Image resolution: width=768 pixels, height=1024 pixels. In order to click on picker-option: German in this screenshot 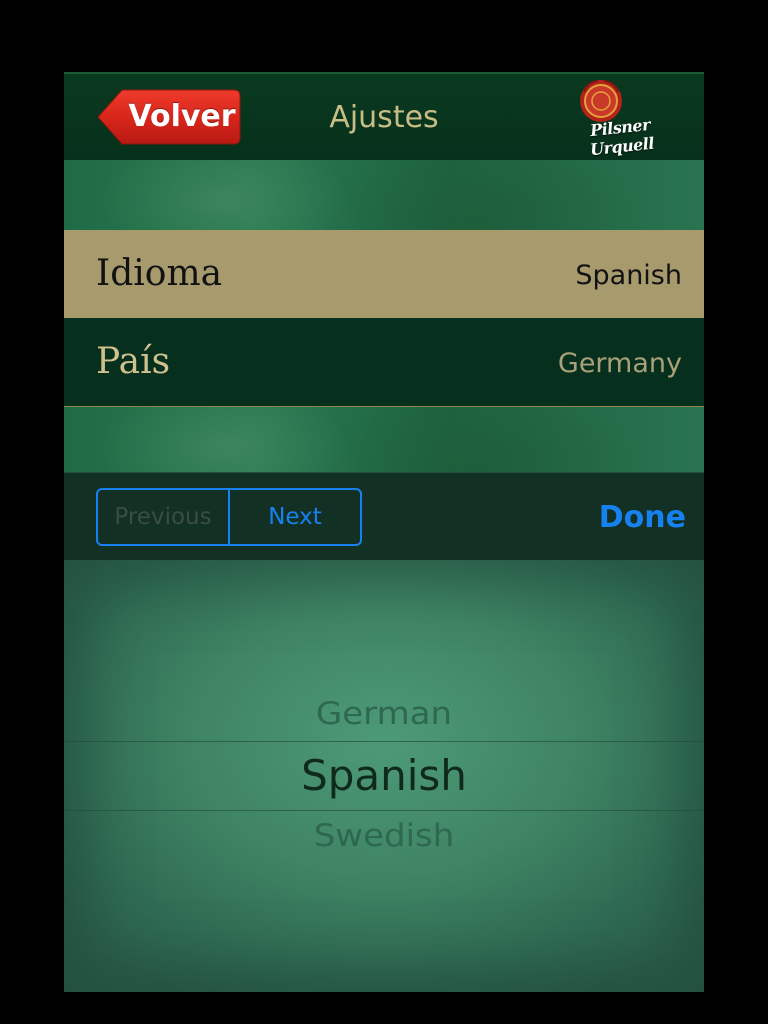, I will do `click(384, 714)`.